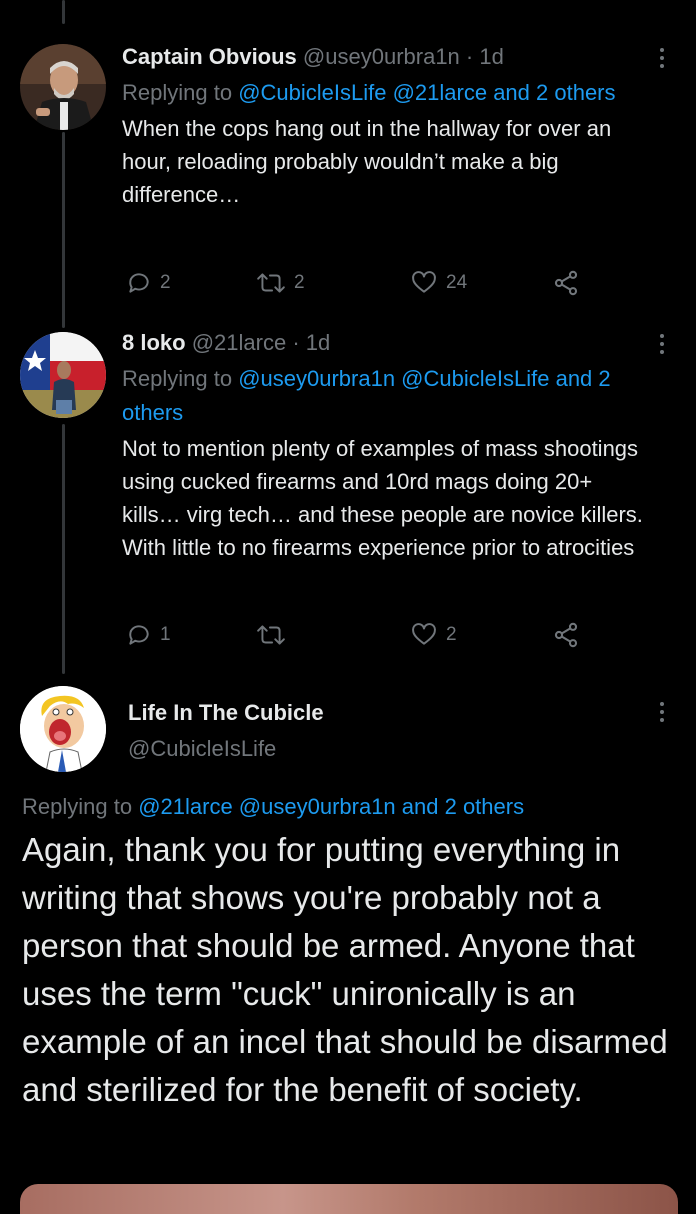  What do you see at coordinates (226, 713) in the screenshot?
I see `display-name: Life In The Cubicle` at bounding box center [226, 713].